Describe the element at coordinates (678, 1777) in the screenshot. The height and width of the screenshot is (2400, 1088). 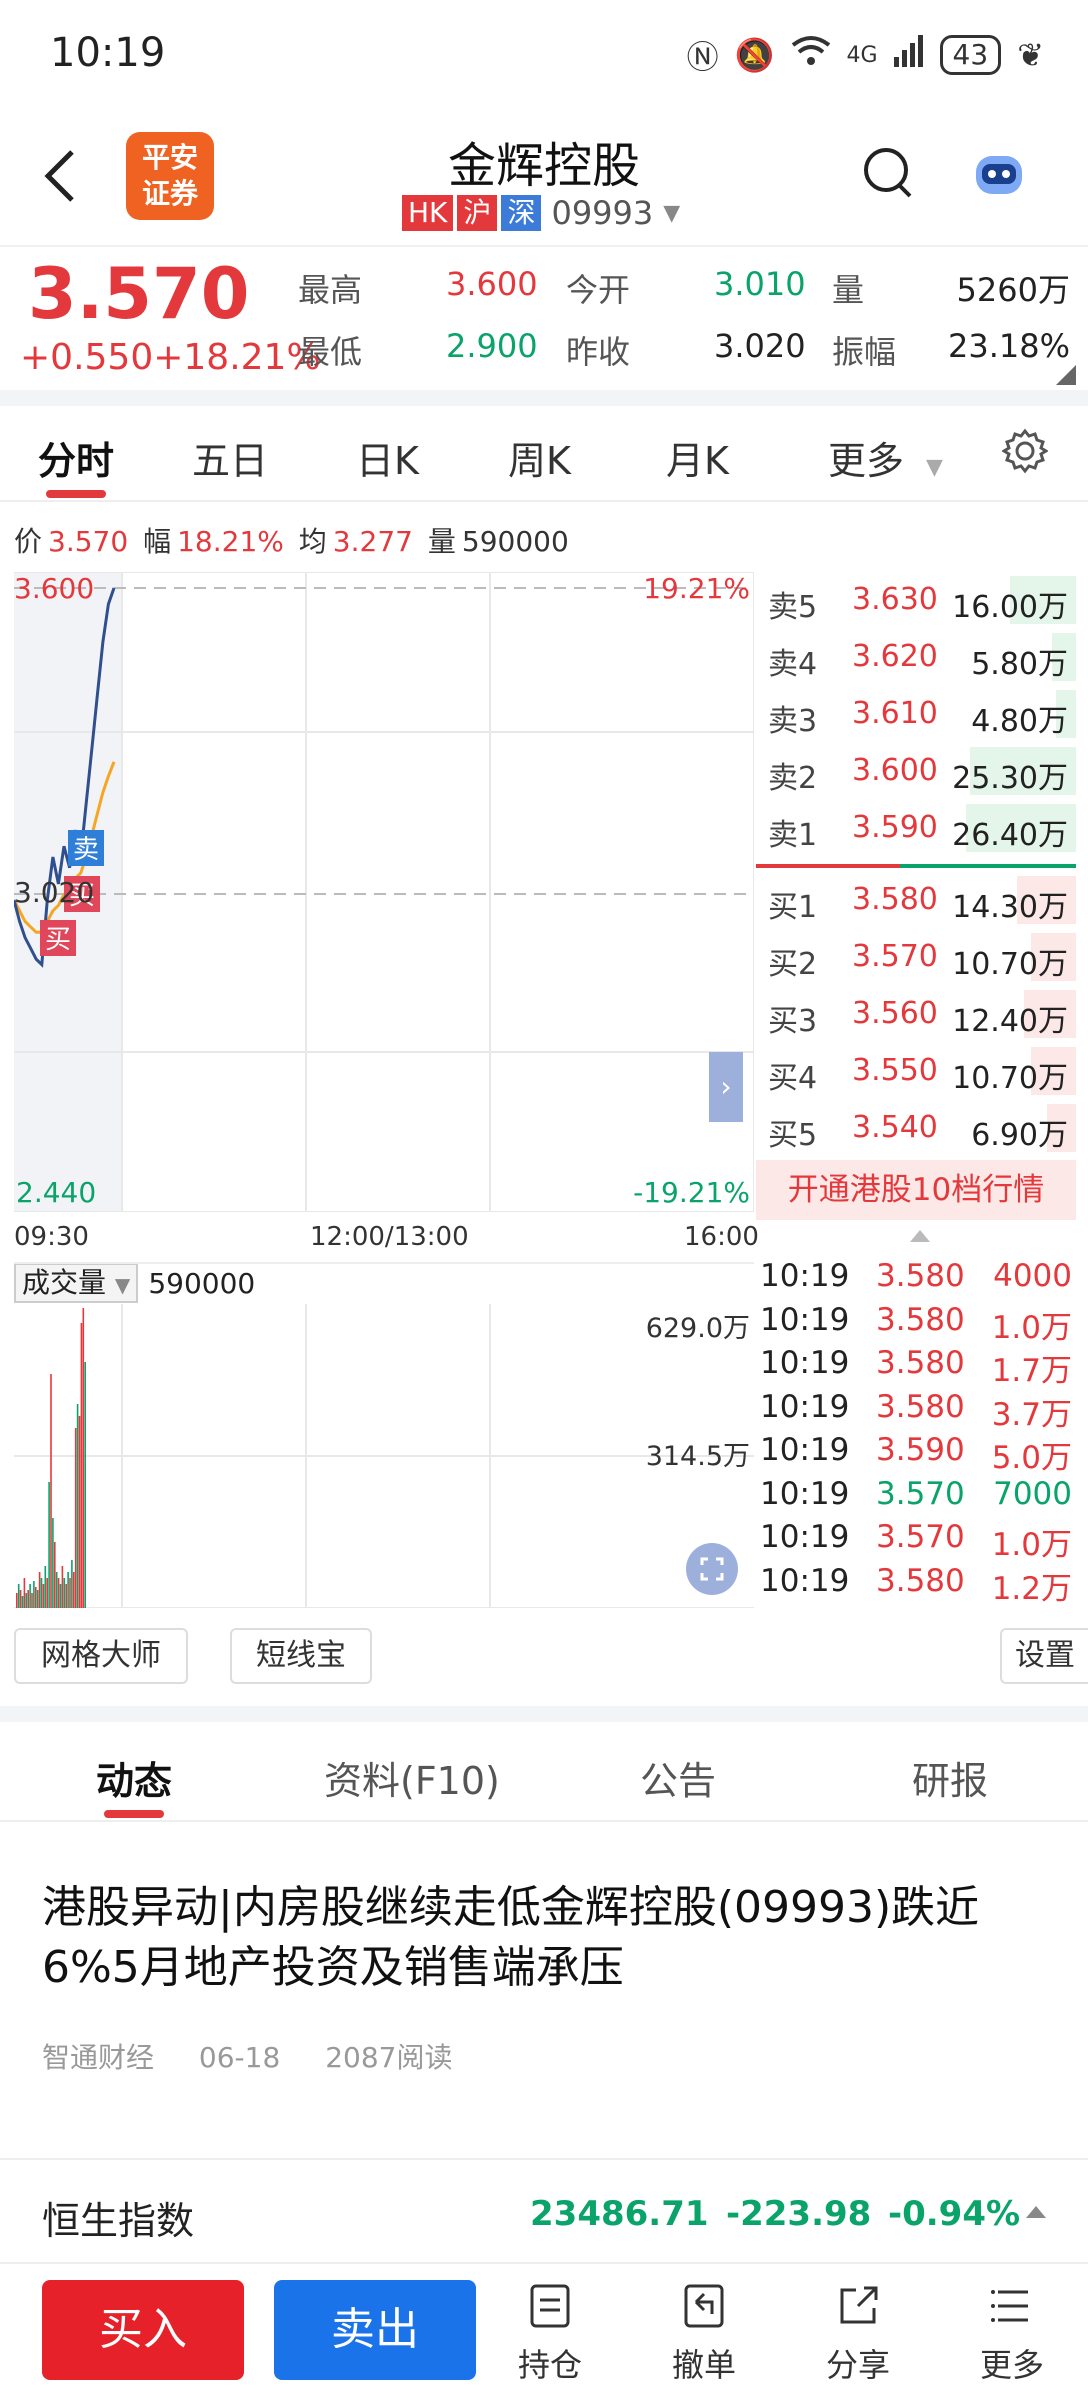
I see `tab-announcements: 公告` at that location.